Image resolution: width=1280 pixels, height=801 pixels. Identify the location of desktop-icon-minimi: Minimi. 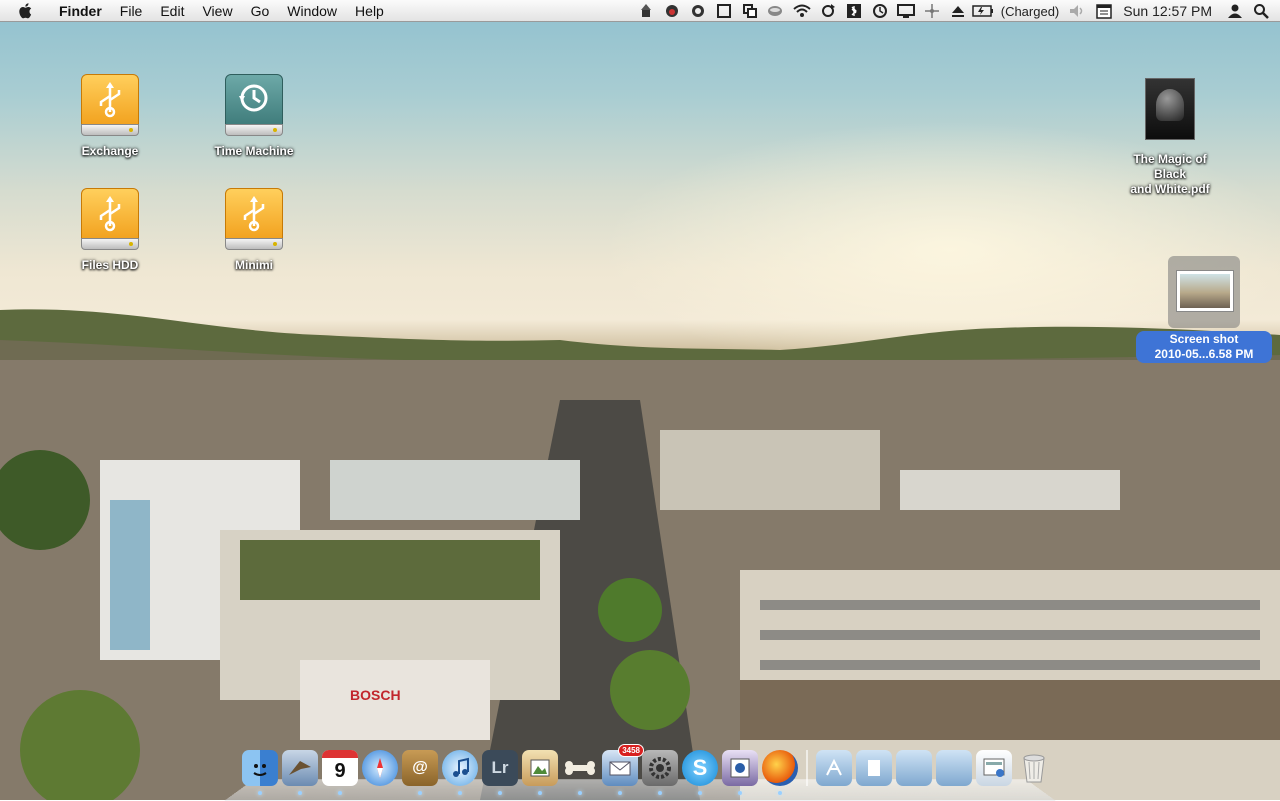
(254, 230).